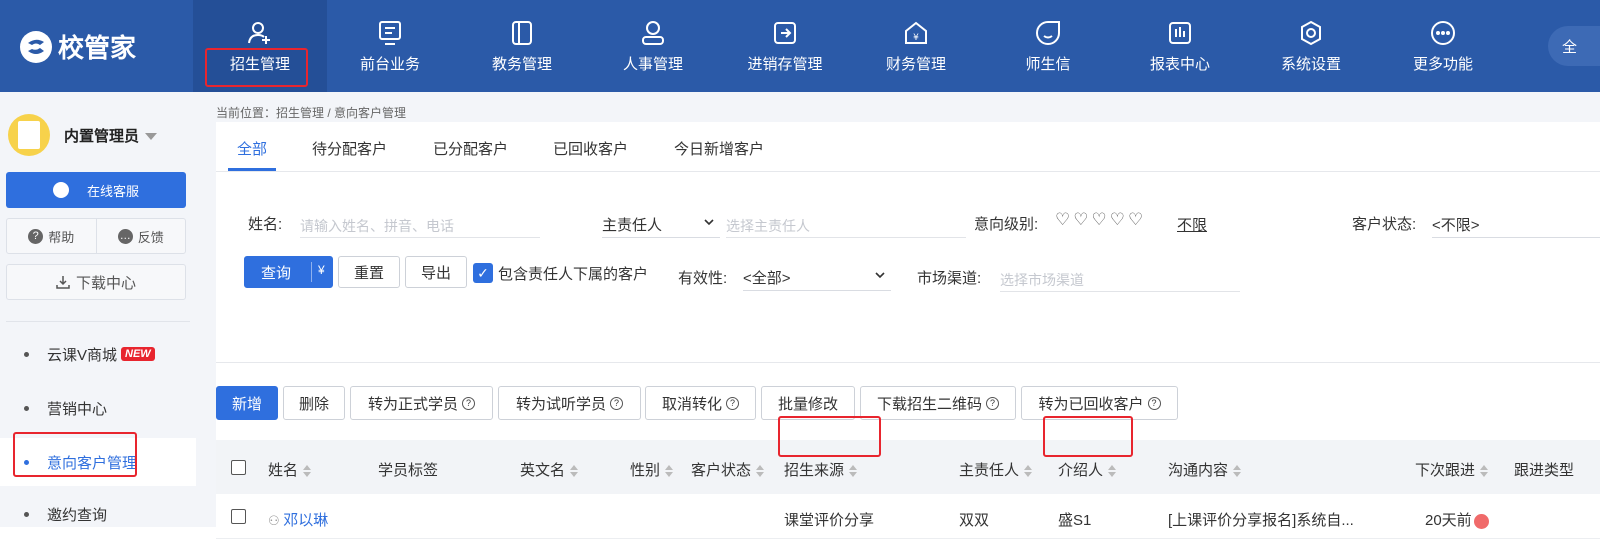 The height and width of the screenshot is (539, 1600). What do you see at coordinates (98, 408) in the screenshot?
I see `sidebar-item-marketing: 营销中心` at bounding box center [98, 408].